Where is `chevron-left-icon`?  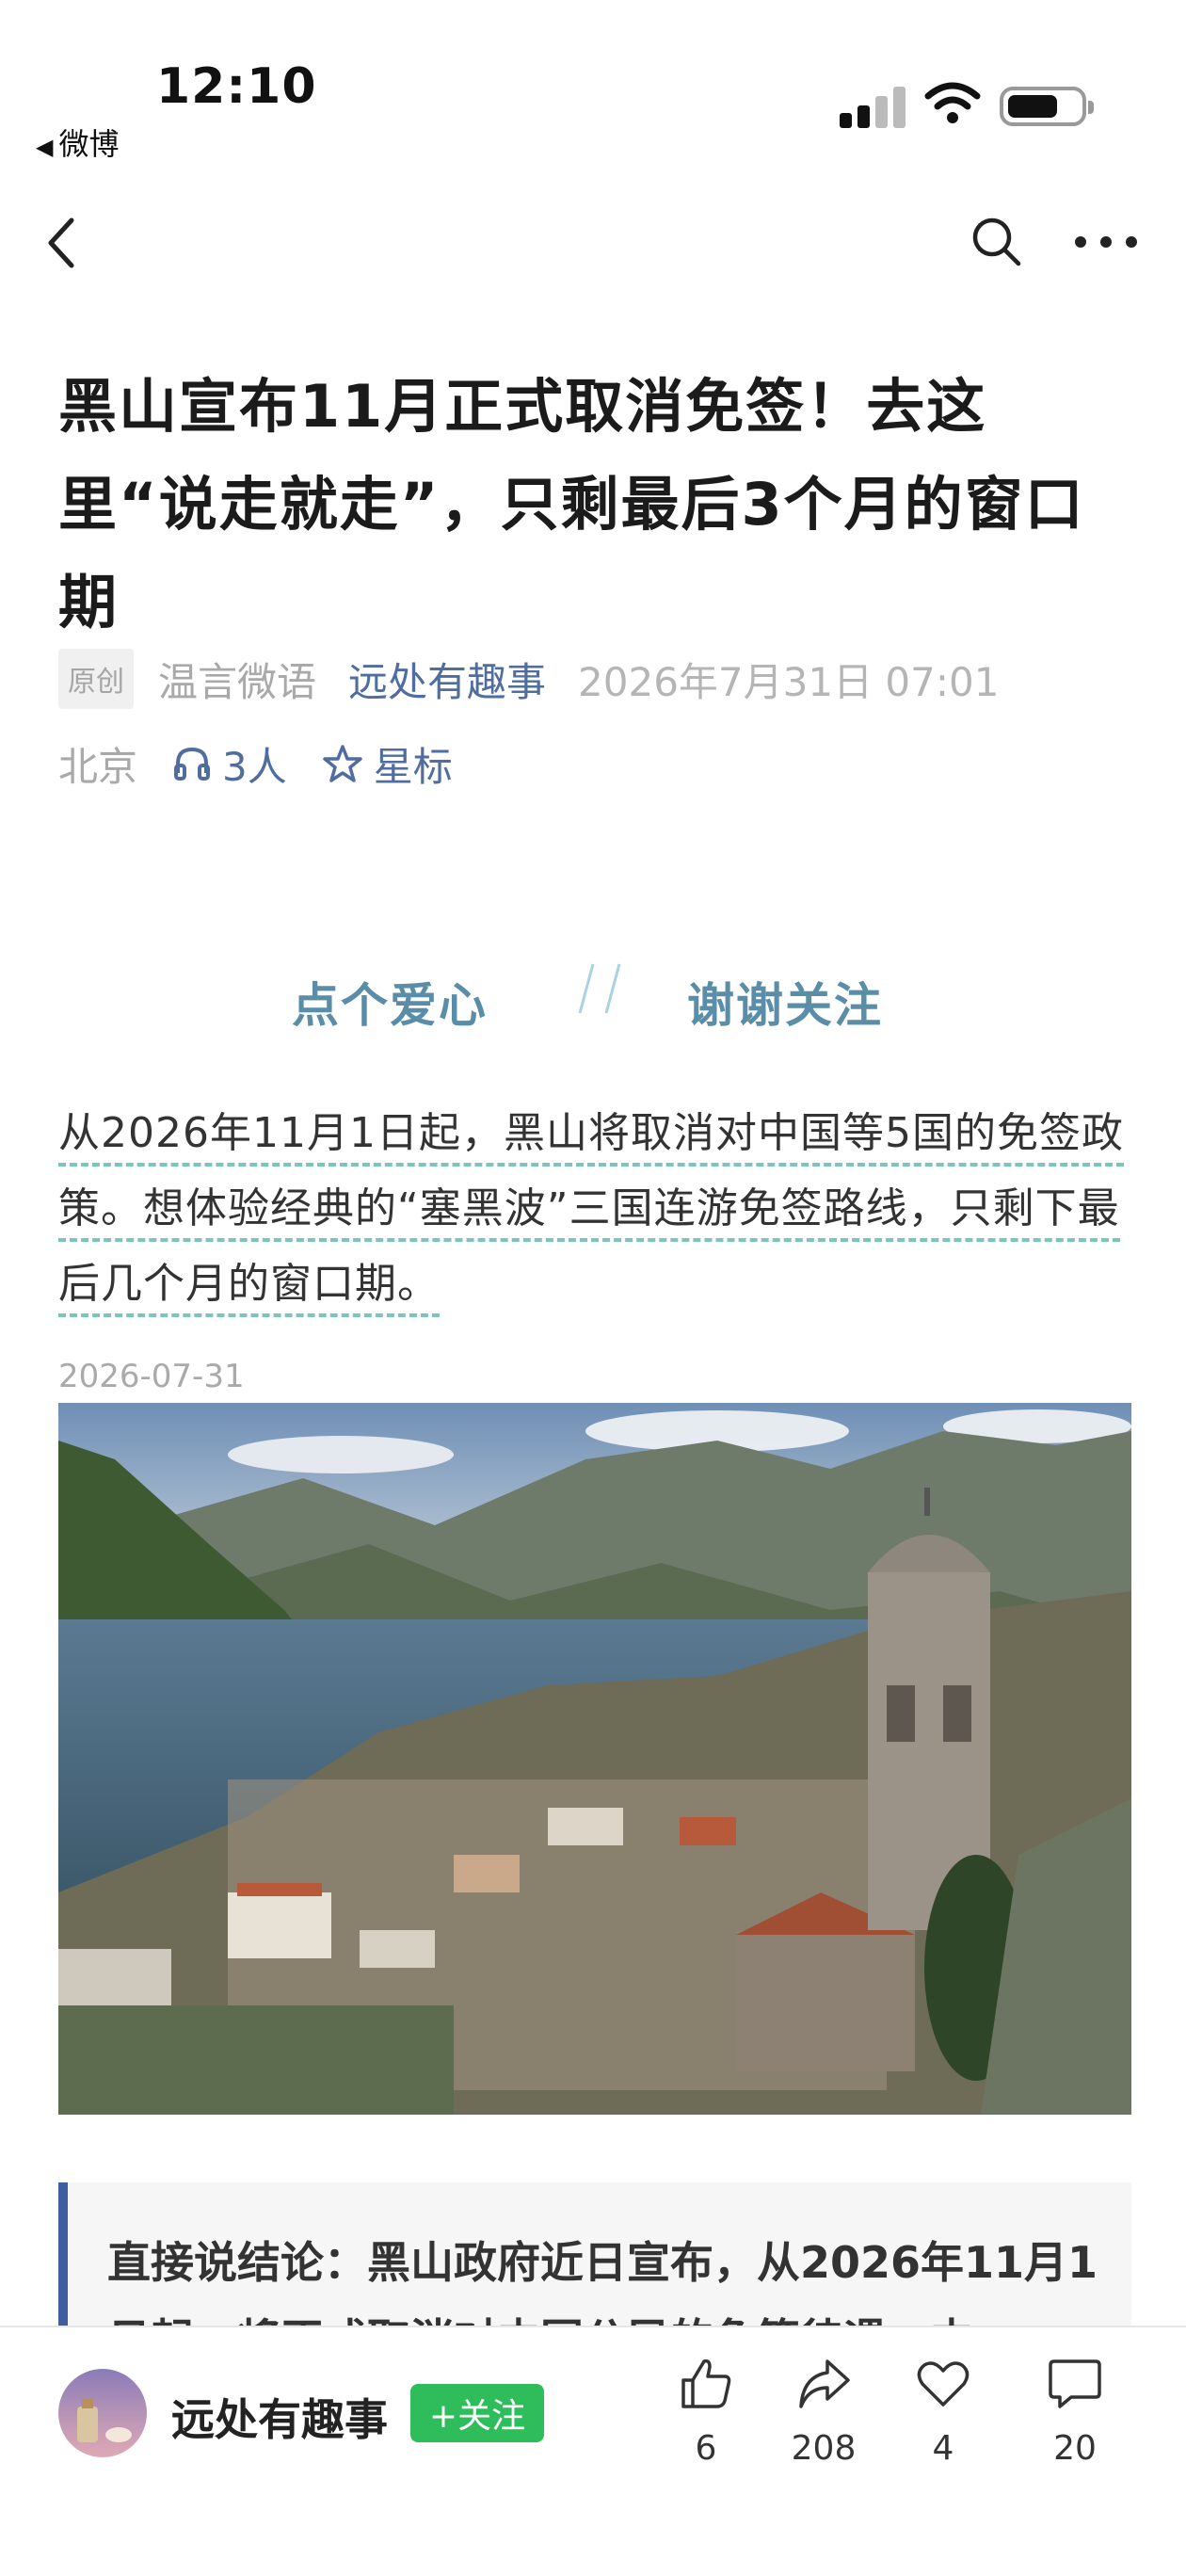 chevron-left-icon is located at coordinates (62, 243).